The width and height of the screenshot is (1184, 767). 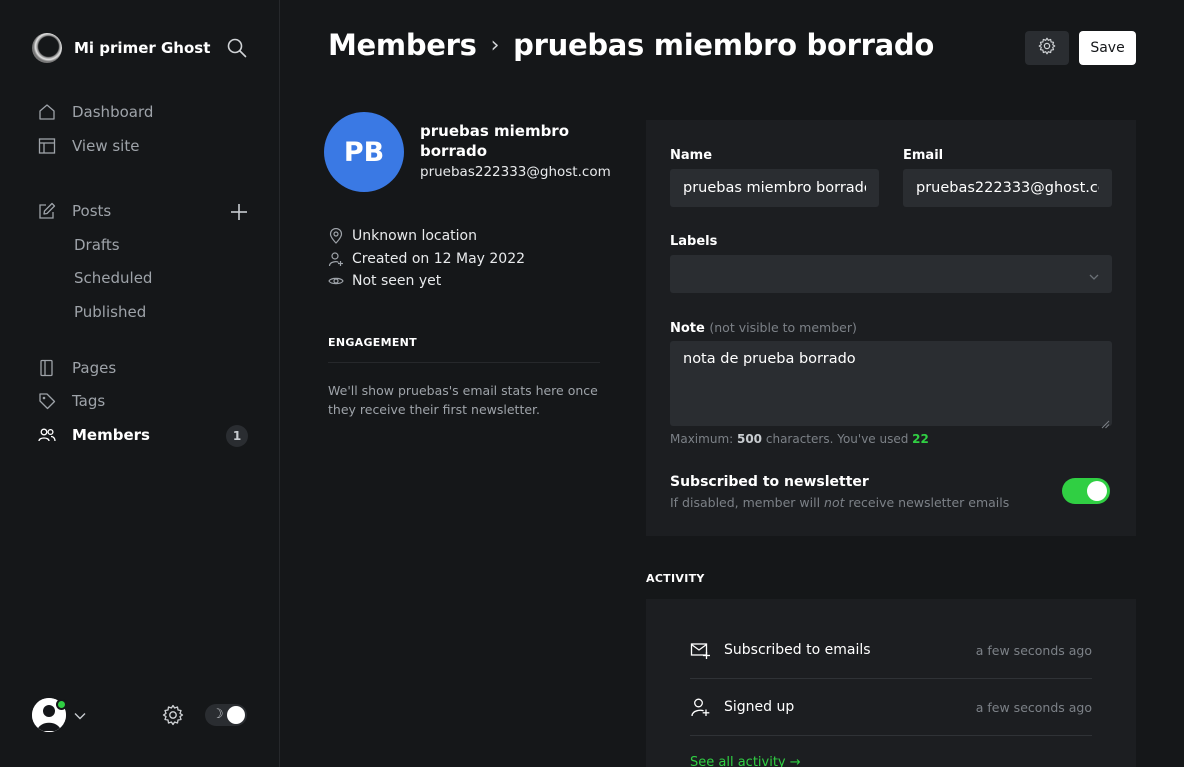 I want to click on member-avatar: PB, so click(x=364, y=152).